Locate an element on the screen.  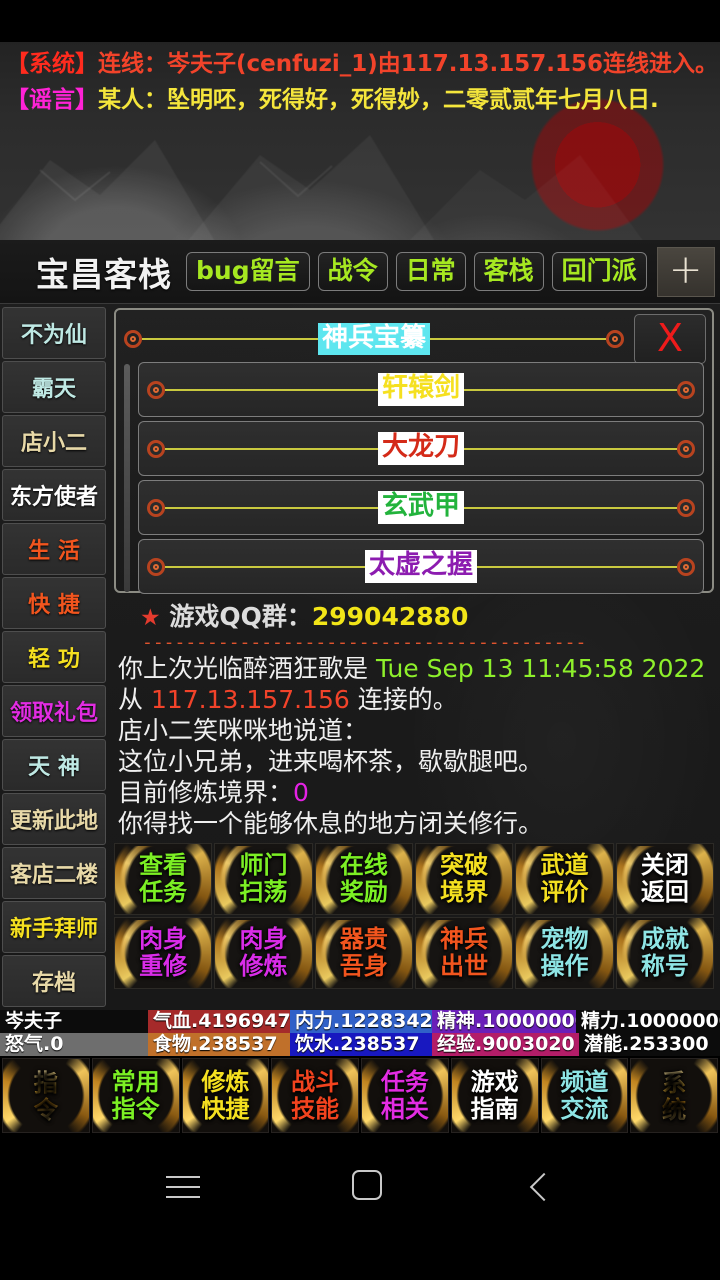
qq-group-line: ★ 游戏QQ群：299042880 is located at coordinates (416, 615).